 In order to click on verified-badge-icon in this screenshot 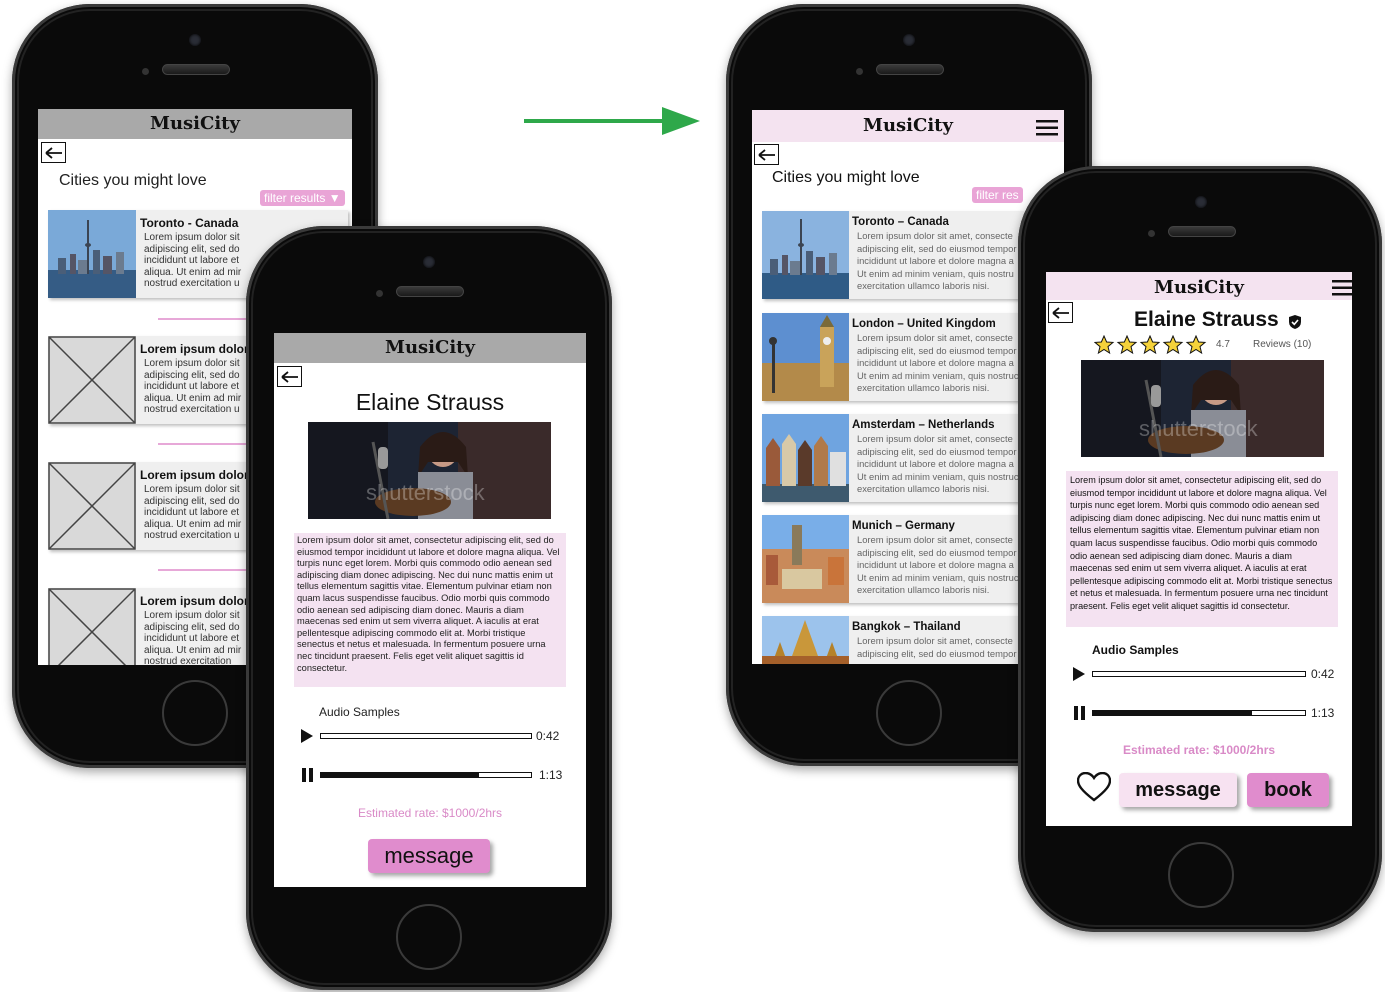, I will do `click(1295, 324)`.